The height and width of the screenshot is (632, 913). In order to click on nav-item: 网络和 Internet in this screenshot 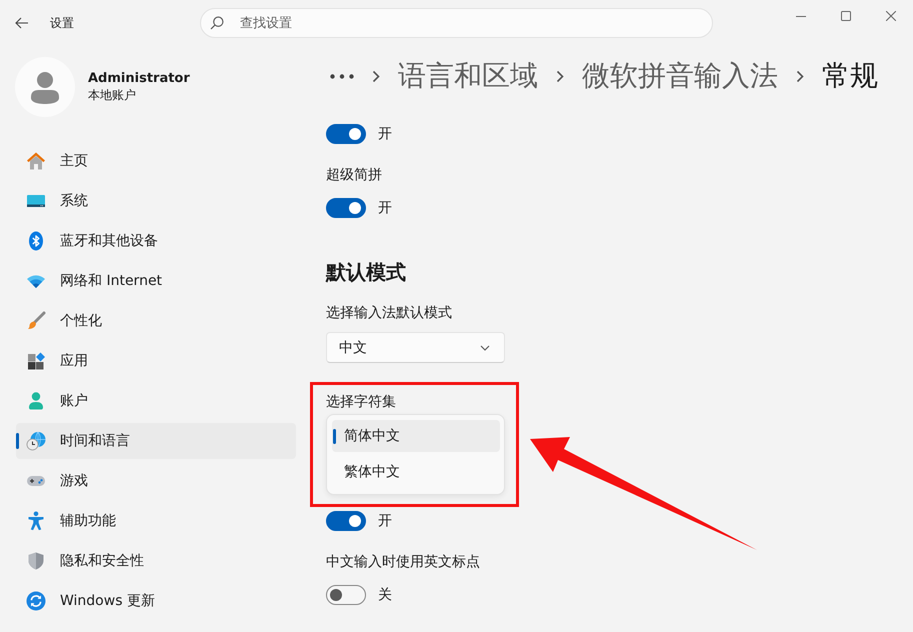, I will do `click(156, 281)`.